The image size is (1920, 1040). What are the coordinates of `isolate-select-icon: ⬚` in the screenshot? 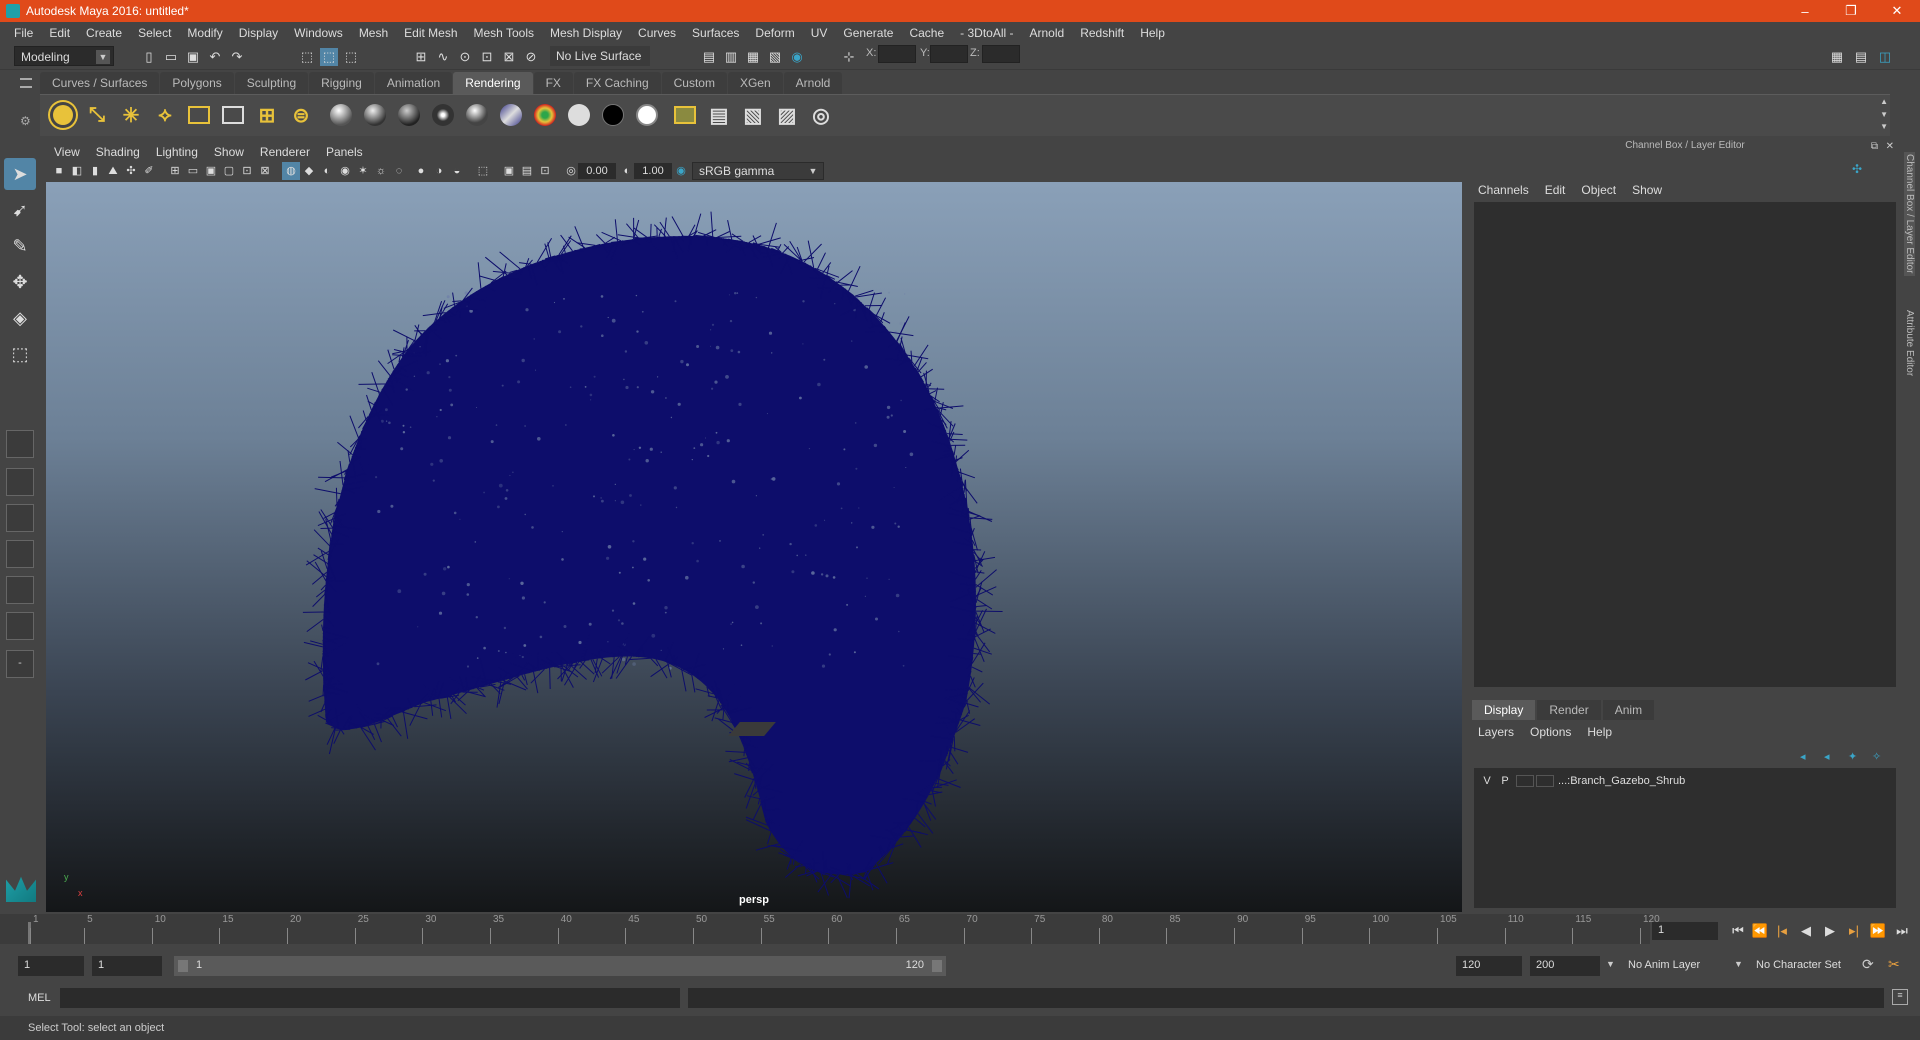 It's located at (483, 171).